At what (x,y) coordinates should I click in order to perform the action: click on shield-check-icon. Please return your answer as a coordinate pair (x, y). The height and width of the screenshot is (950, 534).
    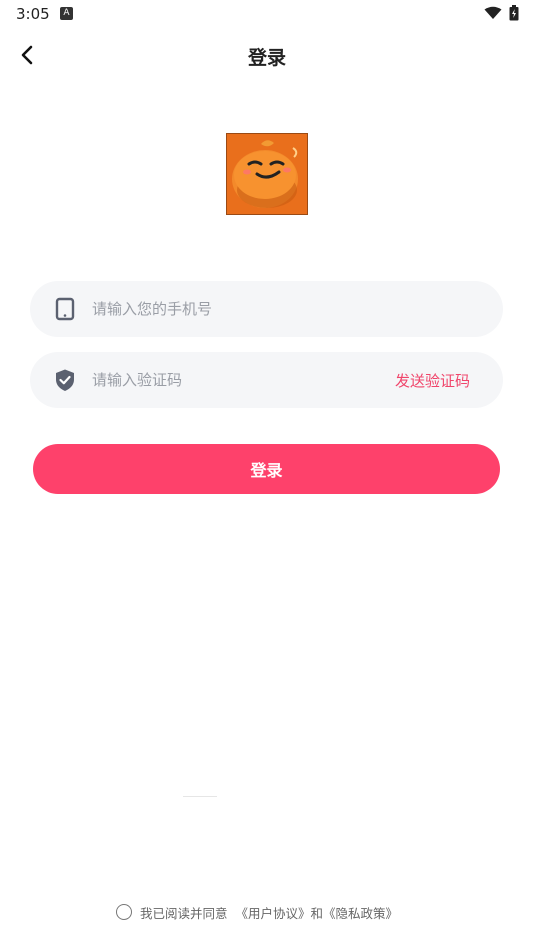
    Looking at the image, I should click on (65, 380).